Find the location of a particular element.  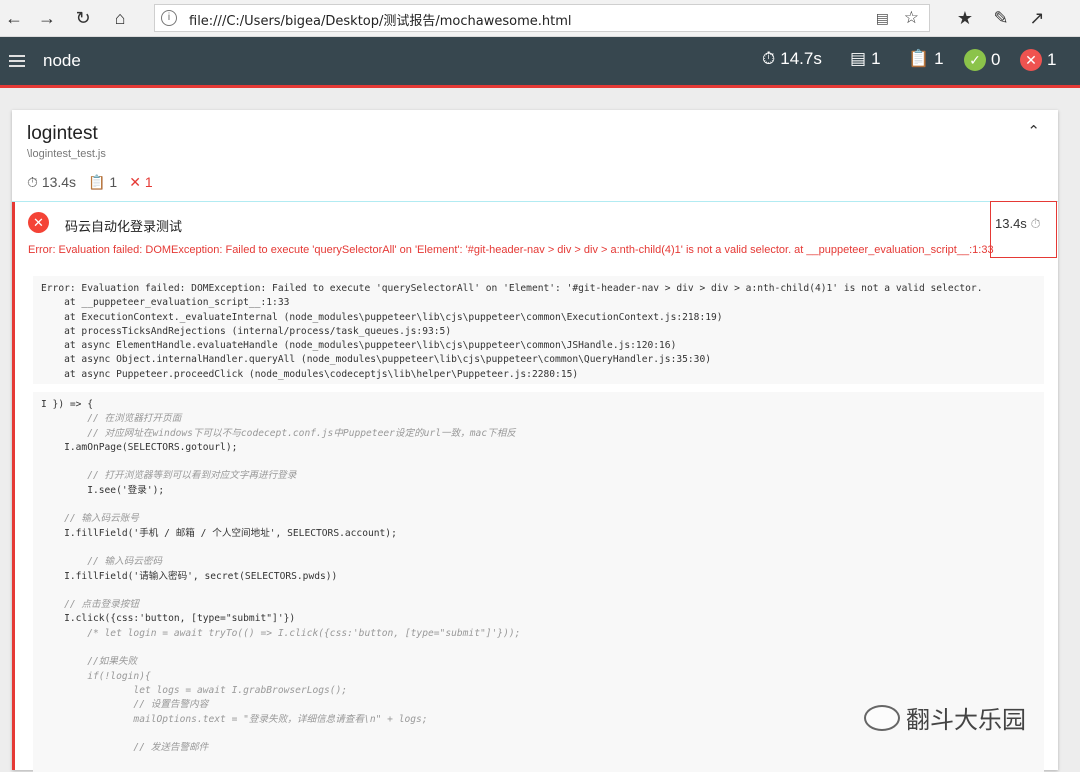

info-icon: i is located at coordinates (169, 18).